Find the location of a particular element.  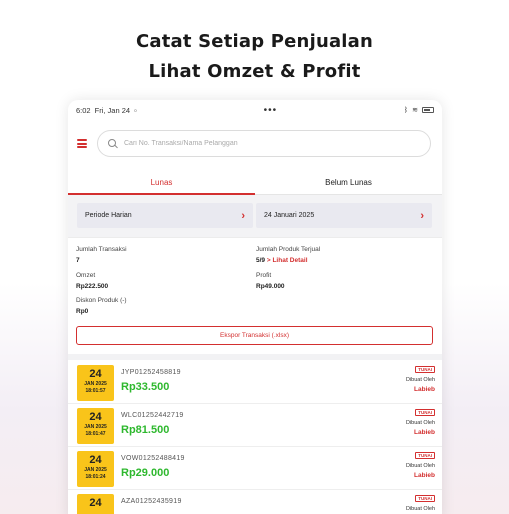

lihat-detail-link: > Lihat Detail is located at coordinates (287, 260).